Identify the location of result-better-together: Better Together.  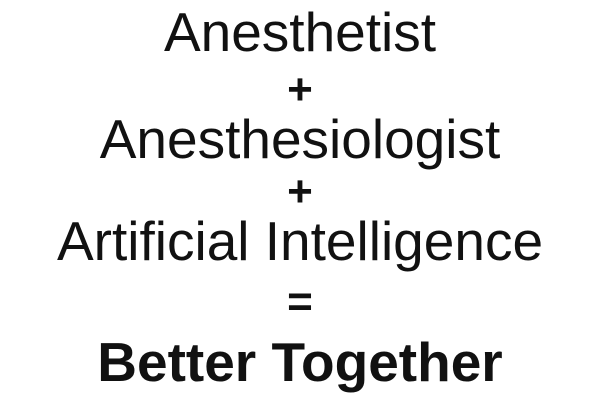
(300, 362).